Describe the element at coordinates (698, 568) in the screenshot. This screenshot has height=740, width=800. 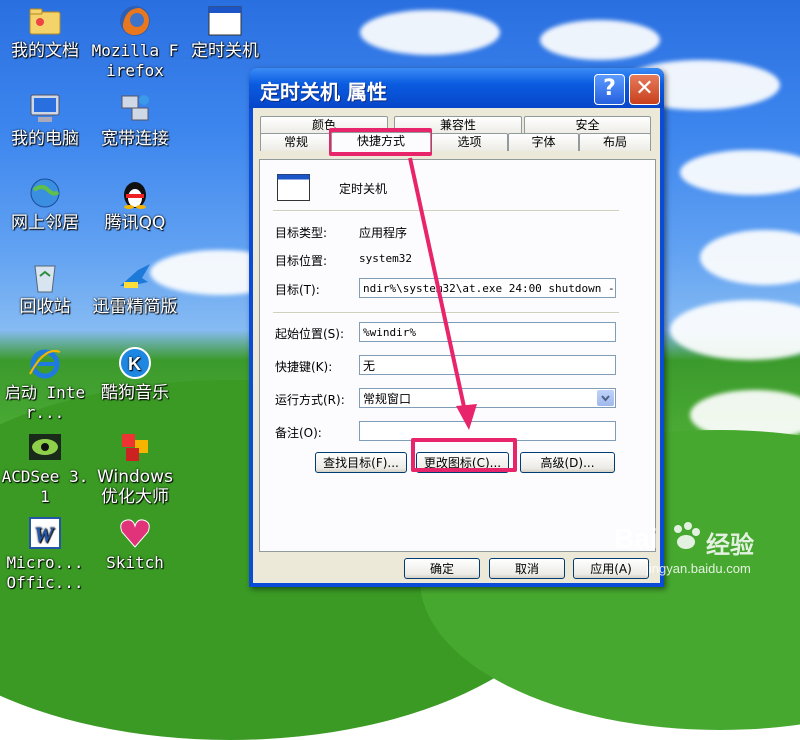
I see `watermark-url: jingyan.baidu.com` at that location.